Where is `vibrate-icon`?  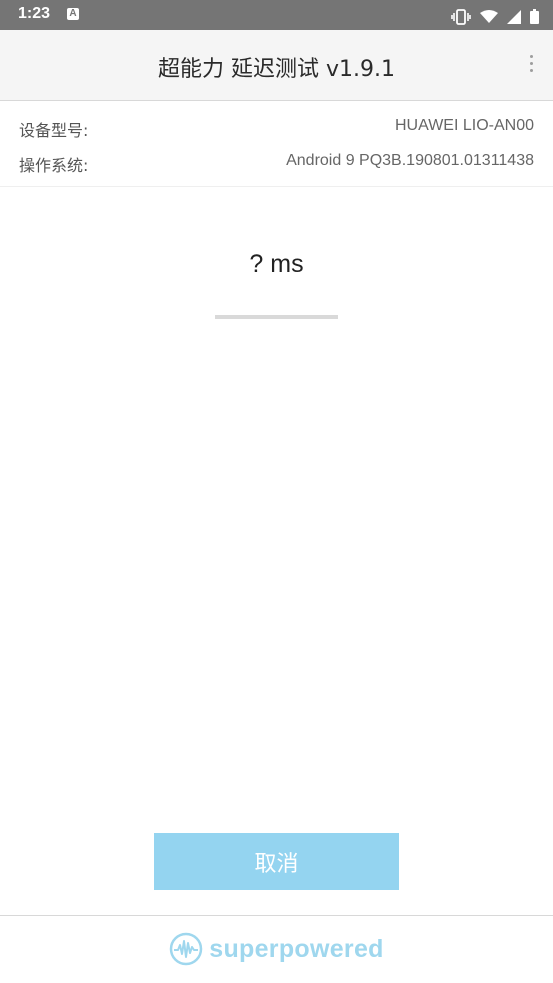 vibrate-icon is located at coordinates (460, 16).